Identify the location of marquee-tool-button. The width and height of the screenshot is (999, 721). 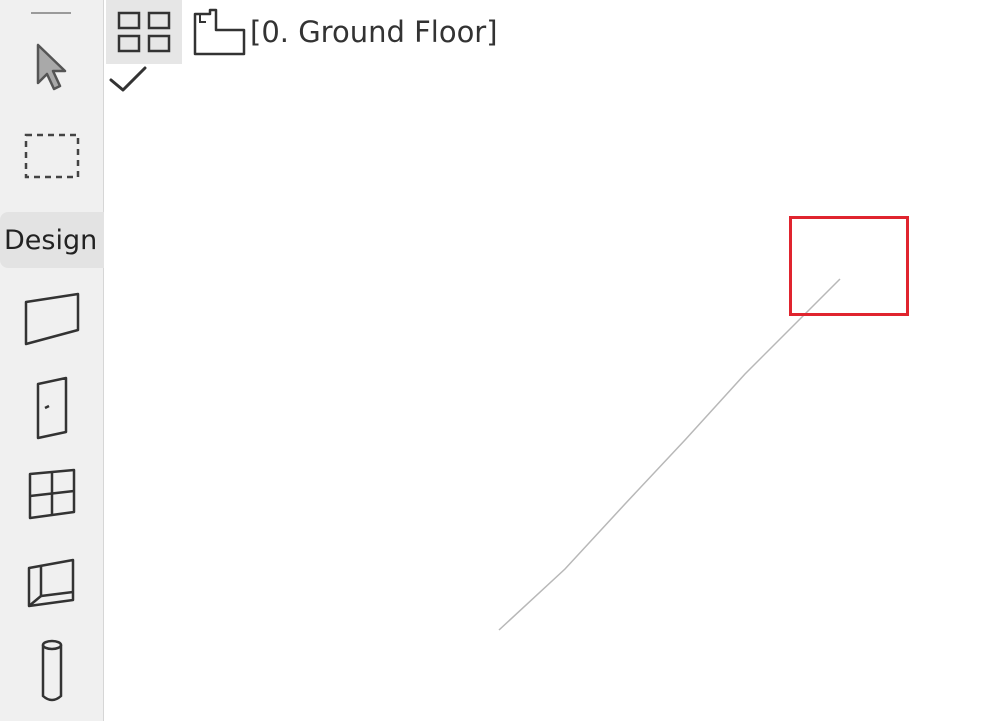
(52, 156).